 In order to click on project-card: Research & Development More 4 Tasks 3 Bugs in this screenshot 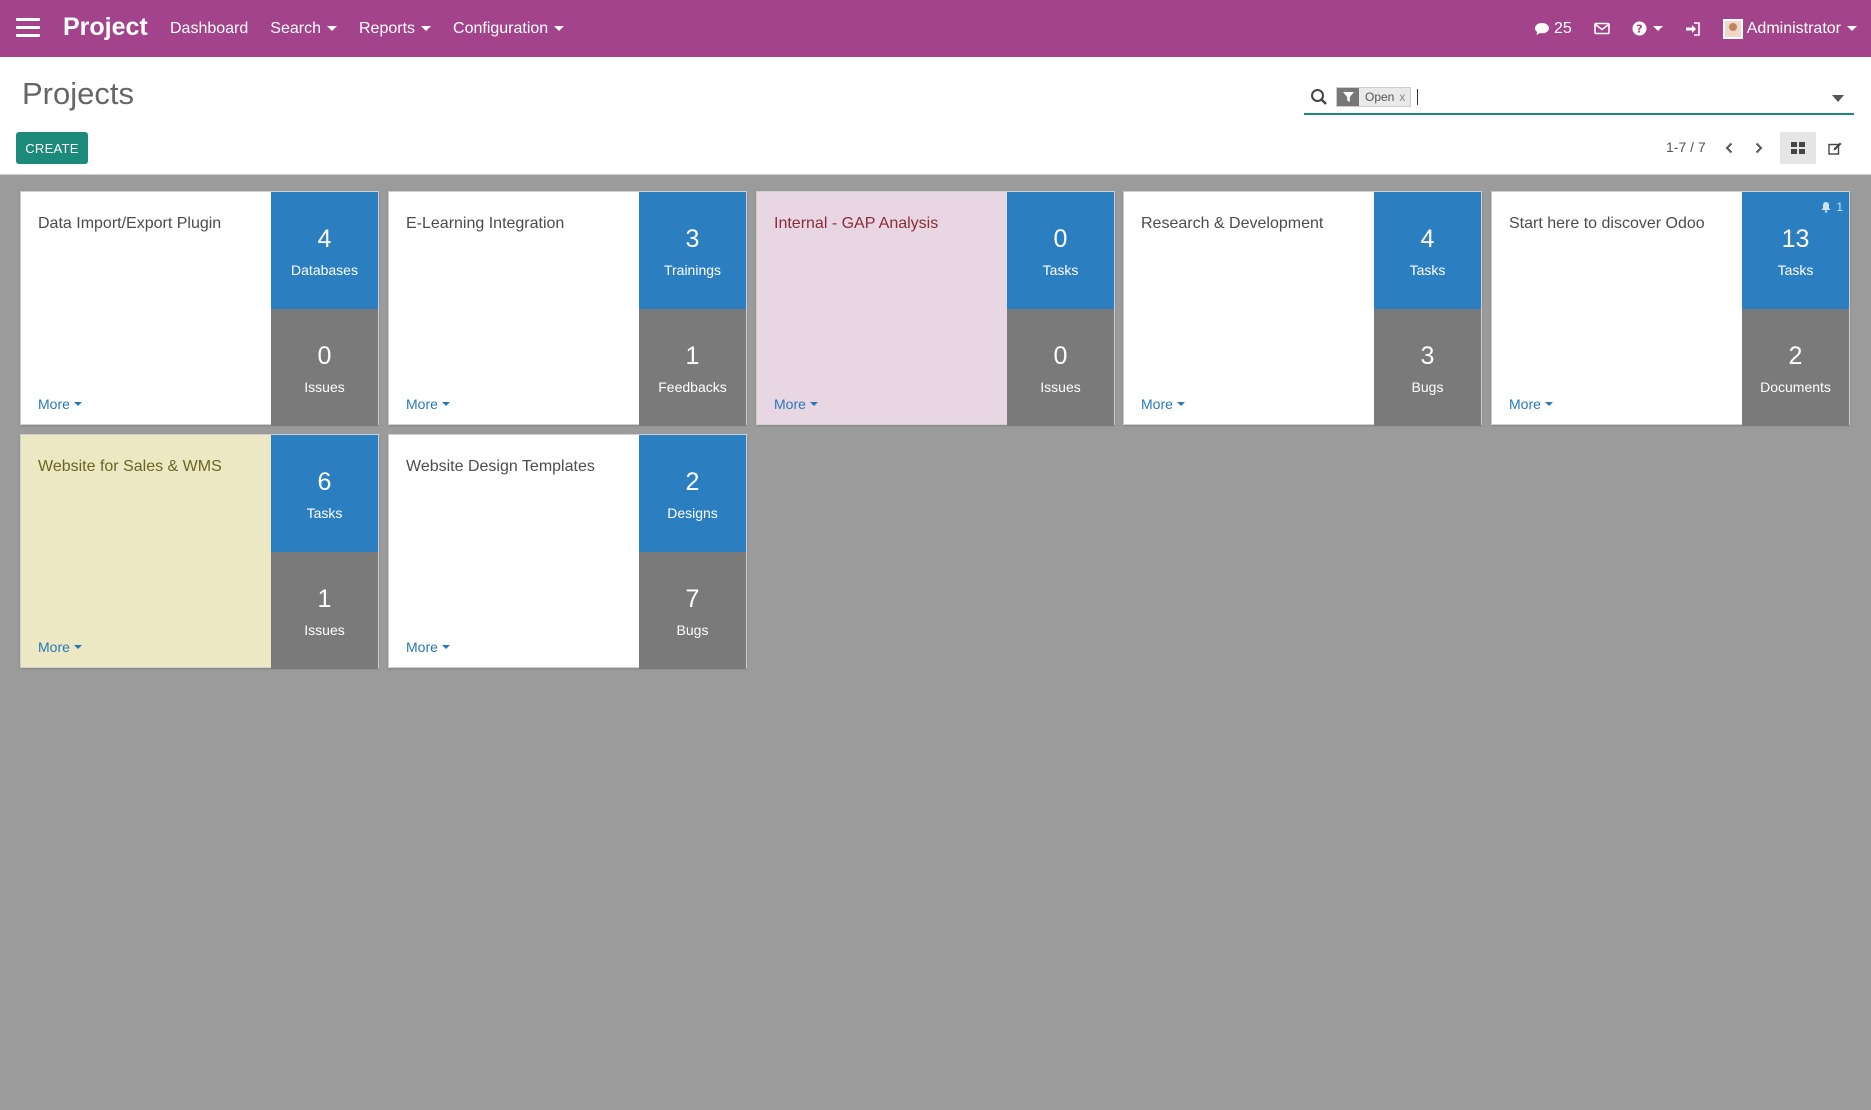, I will do `click(1302, 308)`.